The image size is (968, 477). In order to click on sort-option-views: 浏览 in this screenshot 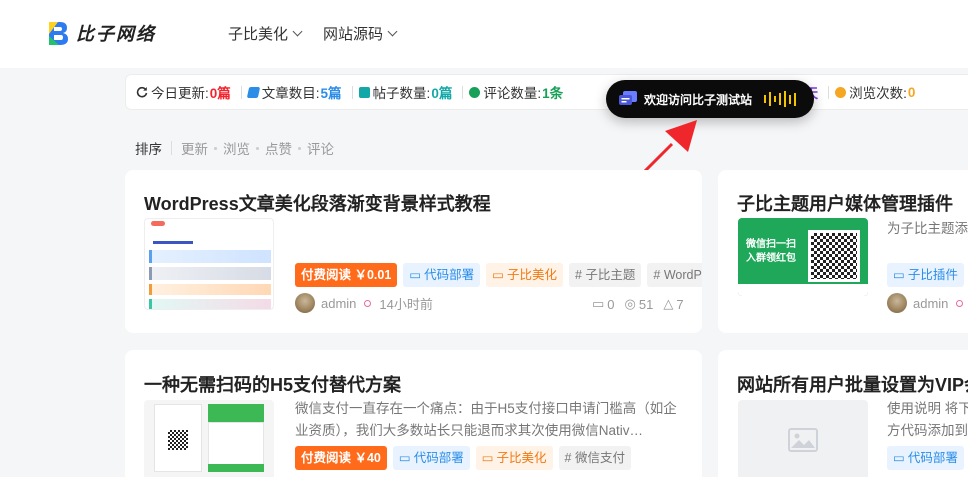, I will do `click(236, 148)`.